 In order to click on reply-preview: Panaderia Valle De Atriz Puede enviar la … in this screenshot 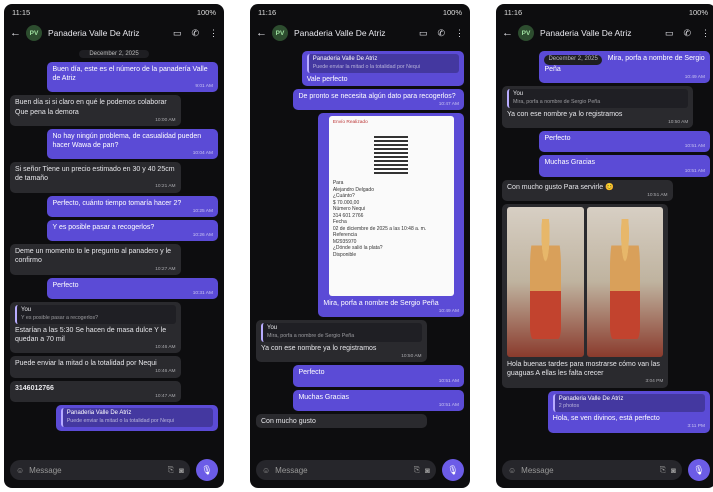, I will do `click(136, 417)`.